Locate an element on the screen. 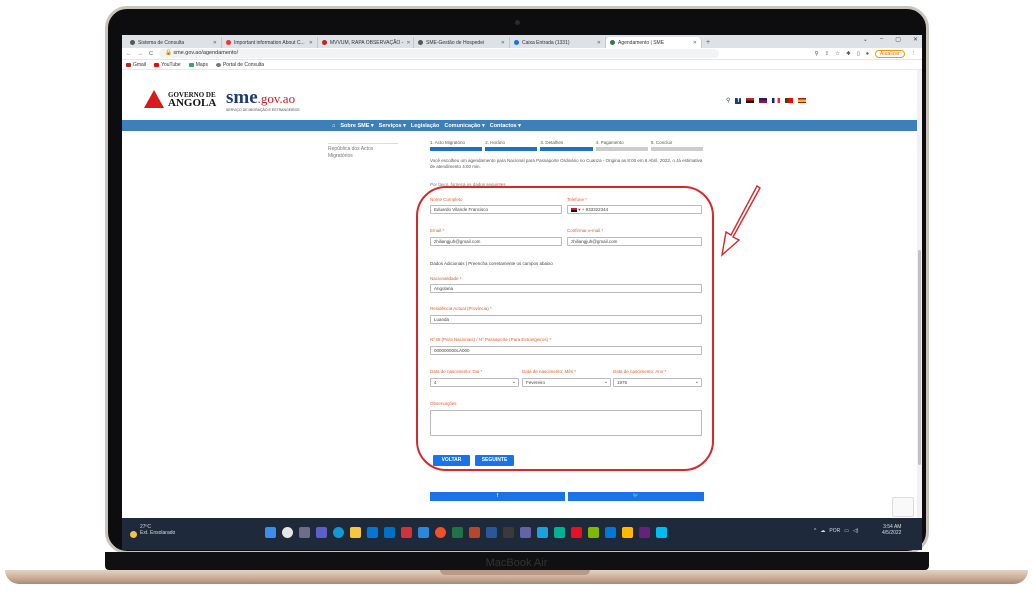 The width and height of the screenshot is (1033, 593). tab-sme-gestao: SME-Gestão de Hospedei ✕ is located at coordinates (462, 42).